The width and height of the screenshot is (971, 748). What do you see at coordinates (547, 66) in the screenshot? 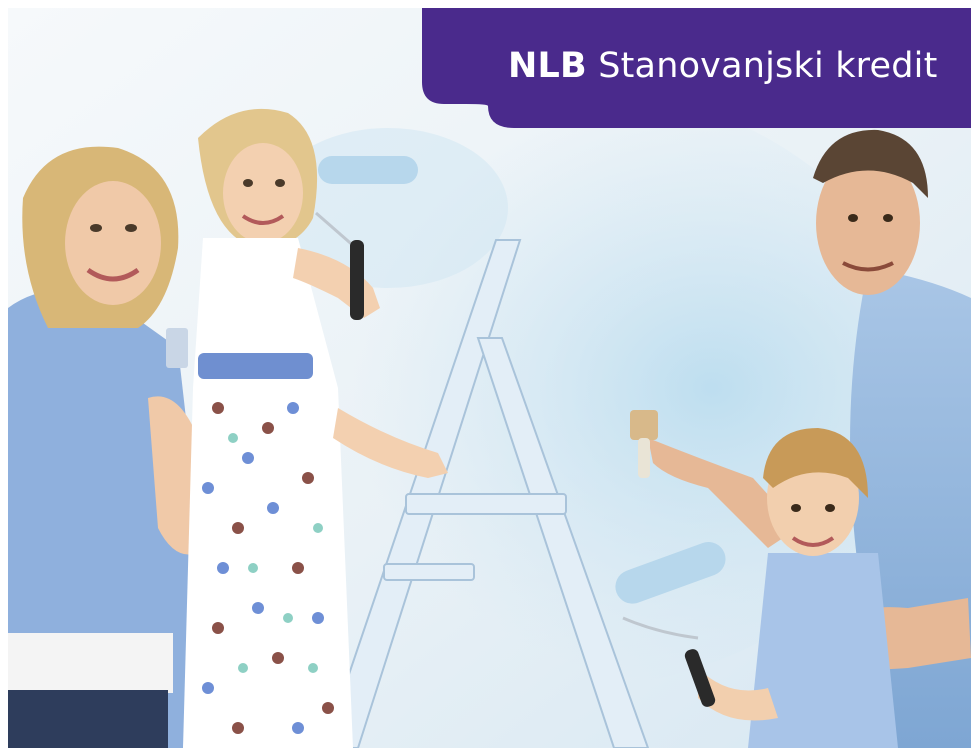
I see `brand-name: NLB` at bounding box center [547, 66].